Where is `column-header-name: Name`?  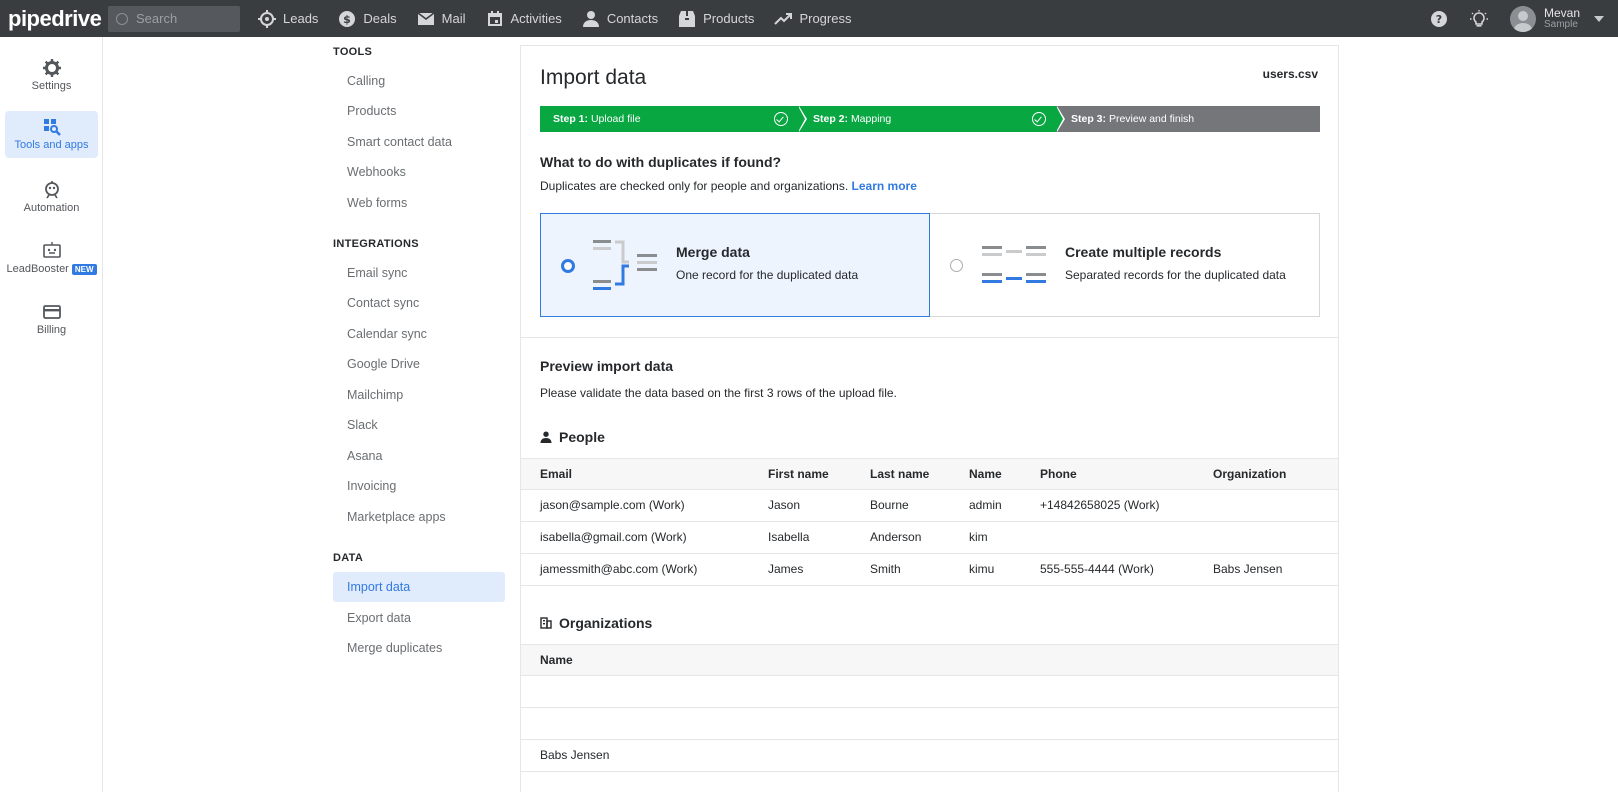
column-header-name: Name is located at coordinates (556, 660).